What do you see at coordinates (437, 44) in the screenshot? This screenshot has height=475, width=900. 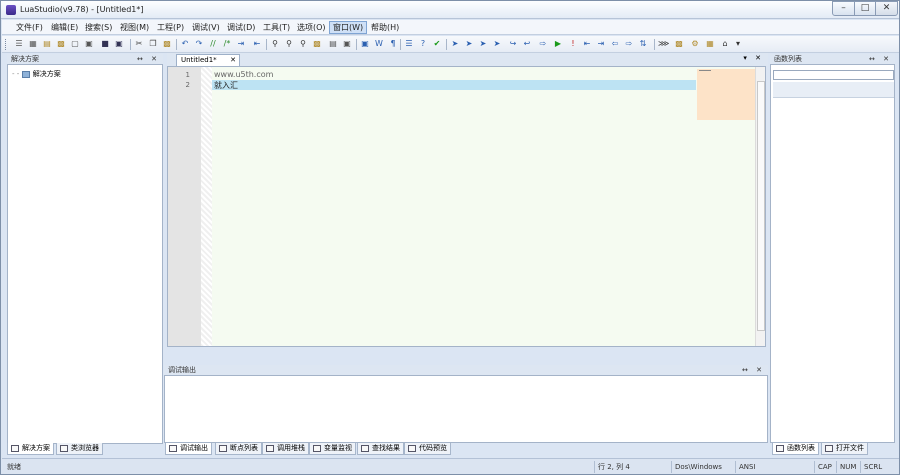 I see `check-icon: ✔` at bounding box center [437, 44].